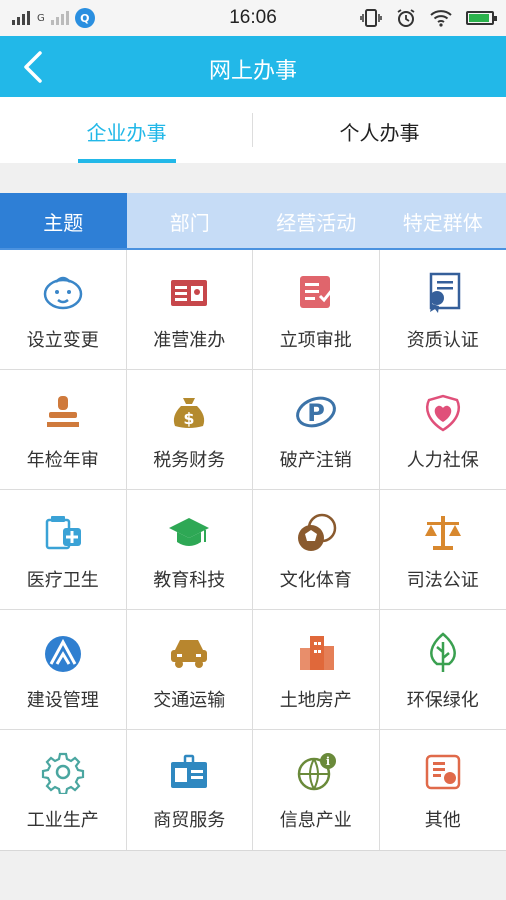 Image resolution: width=506 pixels, height=900 pixels. I want to click on subtab-department: 部门, so click(190, 220).